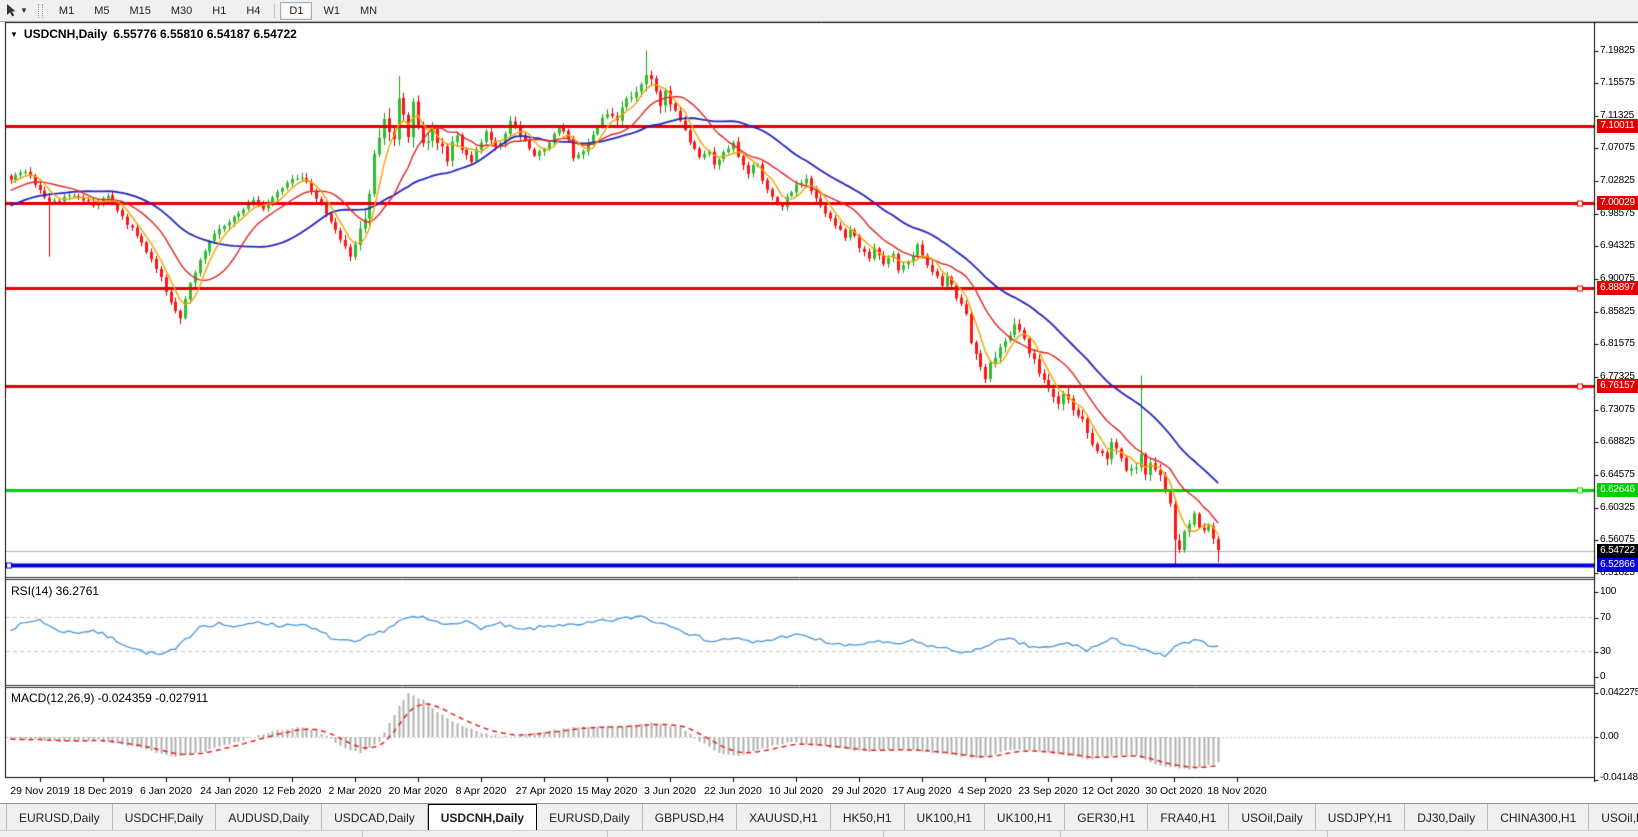 The image size is (1638, 837). What do you see at coordinates (1619, 777) in the screenshot?
I see `macd-scale-label: -0.04148` at bounding box center [1619, 777].